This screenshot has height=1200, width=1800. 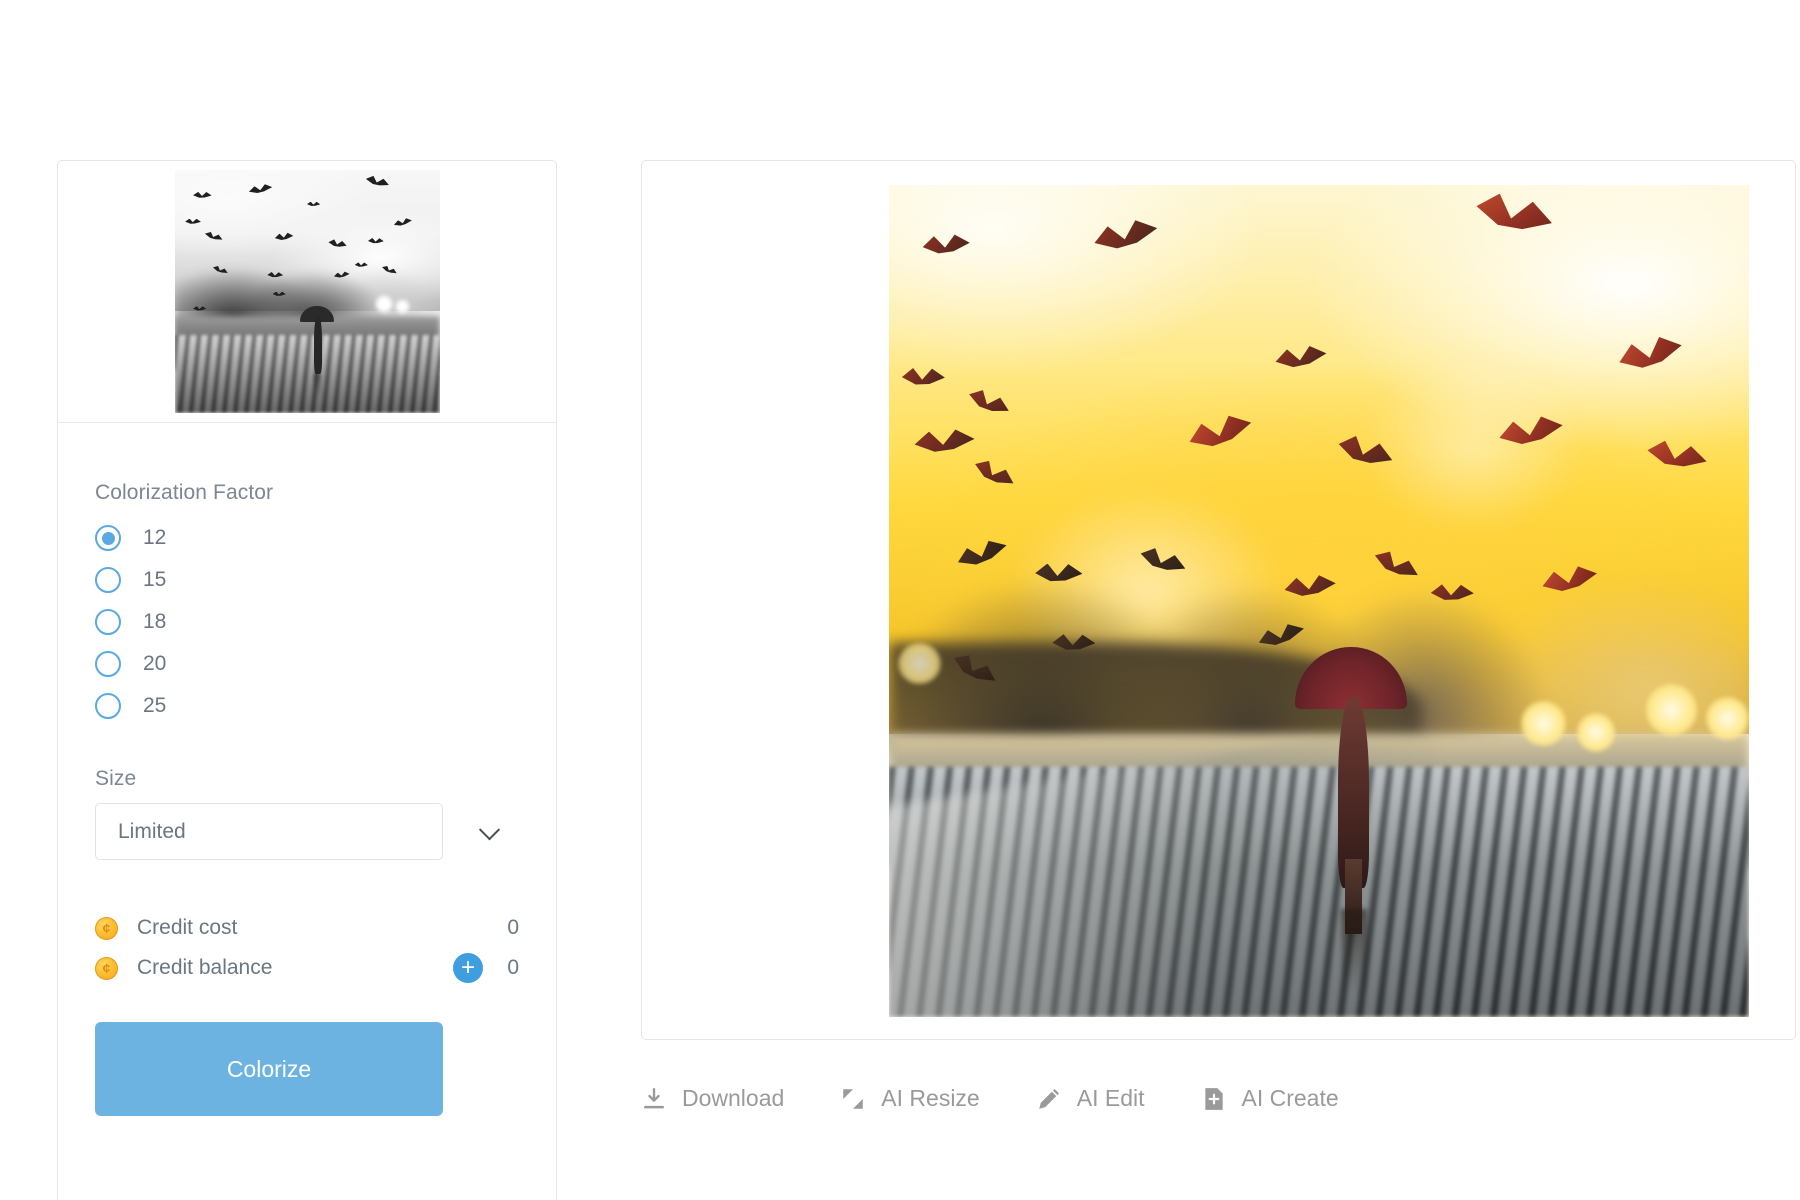 What do you see at coordinates (307, 538) in the screenshot?
I see `radio-option-12: 12` at bounding box center [307, 538].